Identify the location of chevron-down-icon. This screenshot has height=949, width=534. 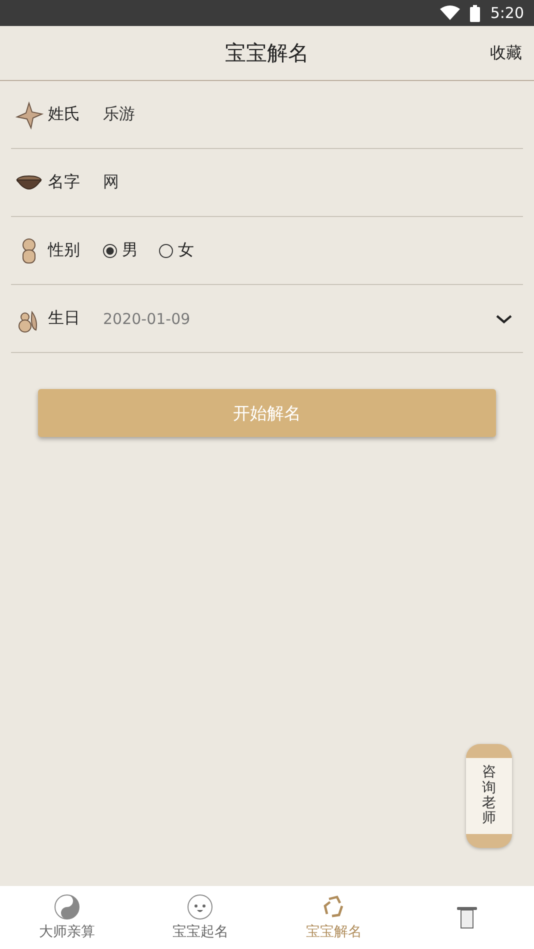
(504, 319).